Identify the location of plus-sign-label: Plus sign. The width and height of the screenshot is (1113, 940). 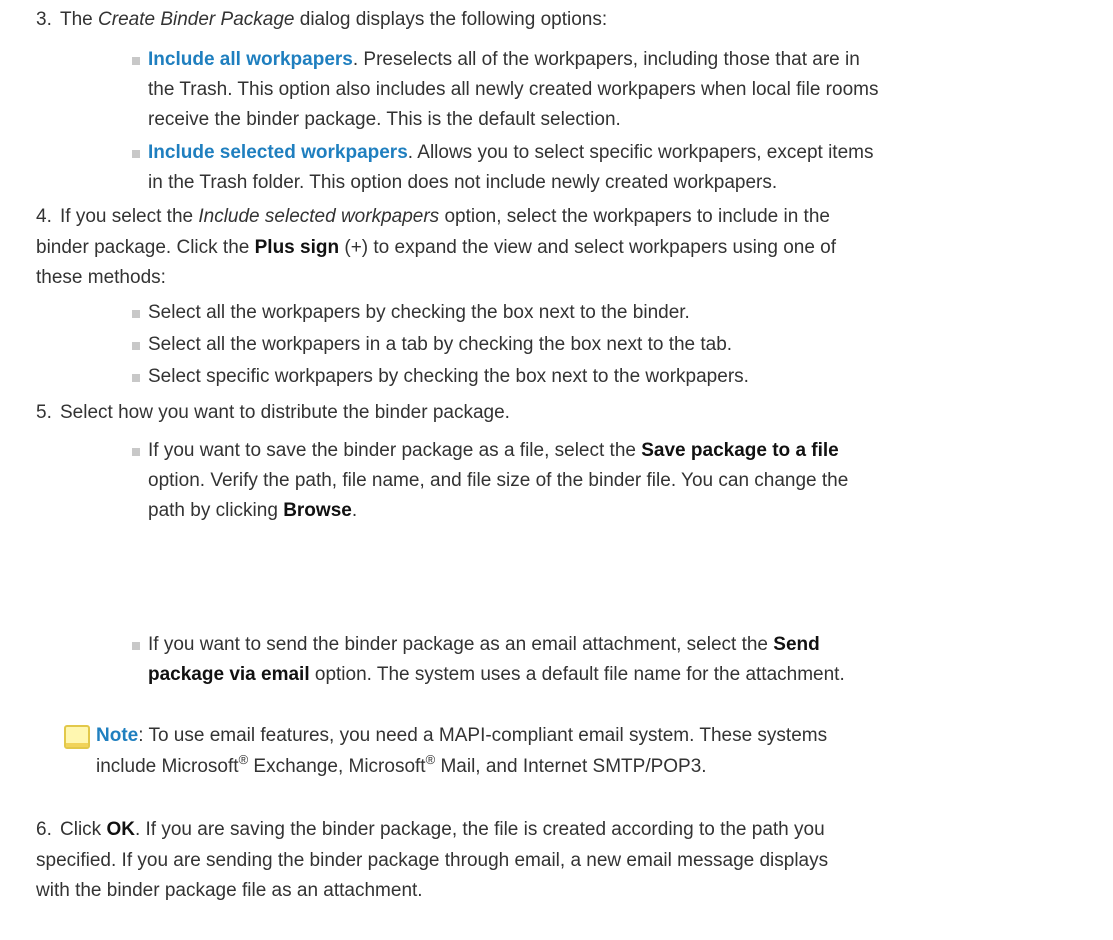
(297, 247).